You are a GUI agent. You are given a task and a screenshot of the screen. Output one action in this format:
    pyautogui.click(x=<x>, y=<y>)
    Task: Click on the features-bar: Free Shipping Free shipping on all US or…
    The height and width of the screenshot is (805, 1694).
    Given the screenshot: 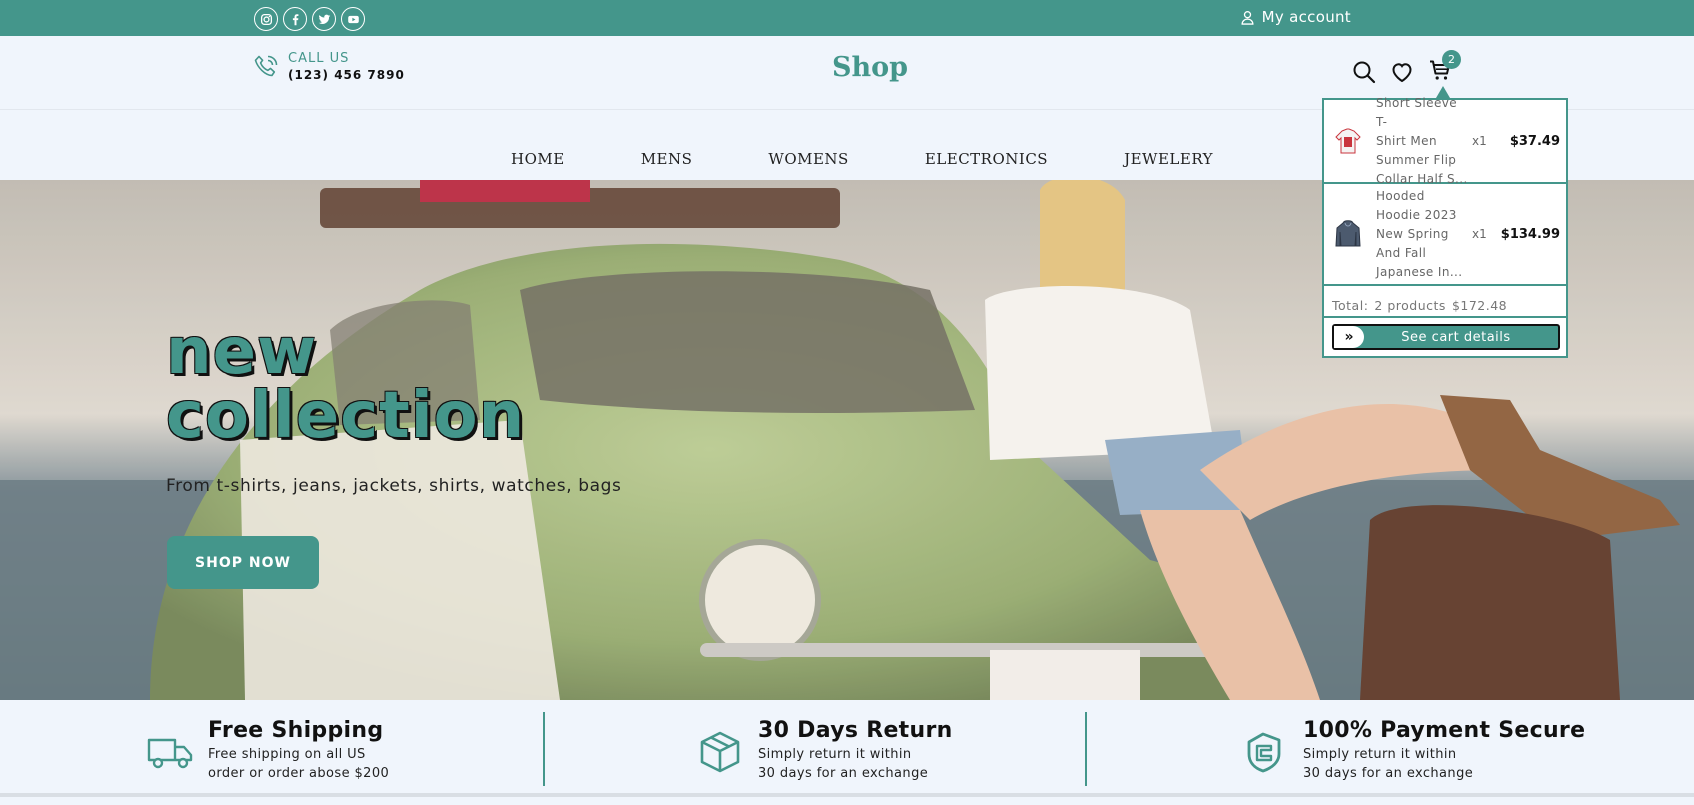 What is the action you would take?
    pyautogui.click(x=847, y=748)
    